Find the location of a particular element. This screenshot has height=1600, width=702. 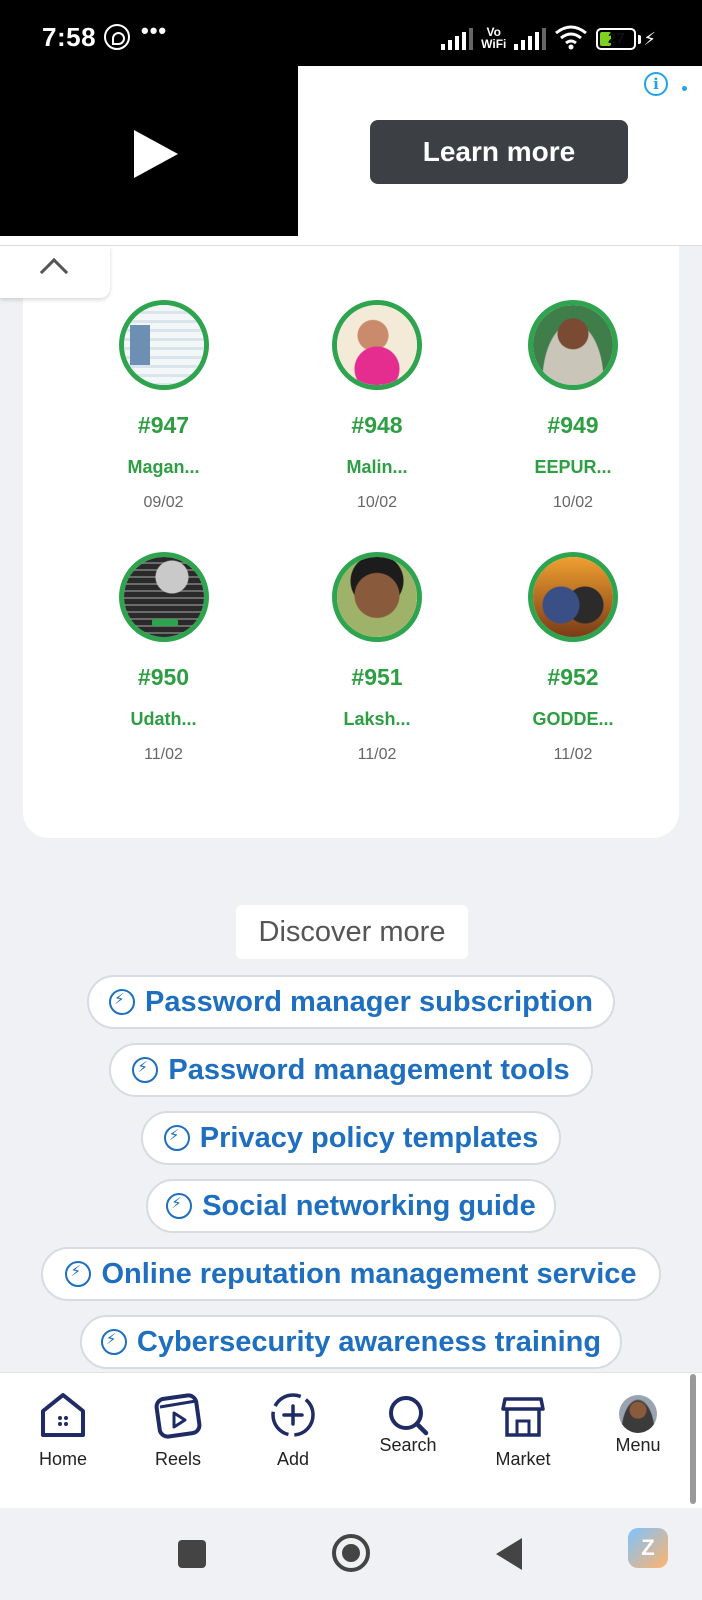

ad-video is located at coordinates (149, 151).